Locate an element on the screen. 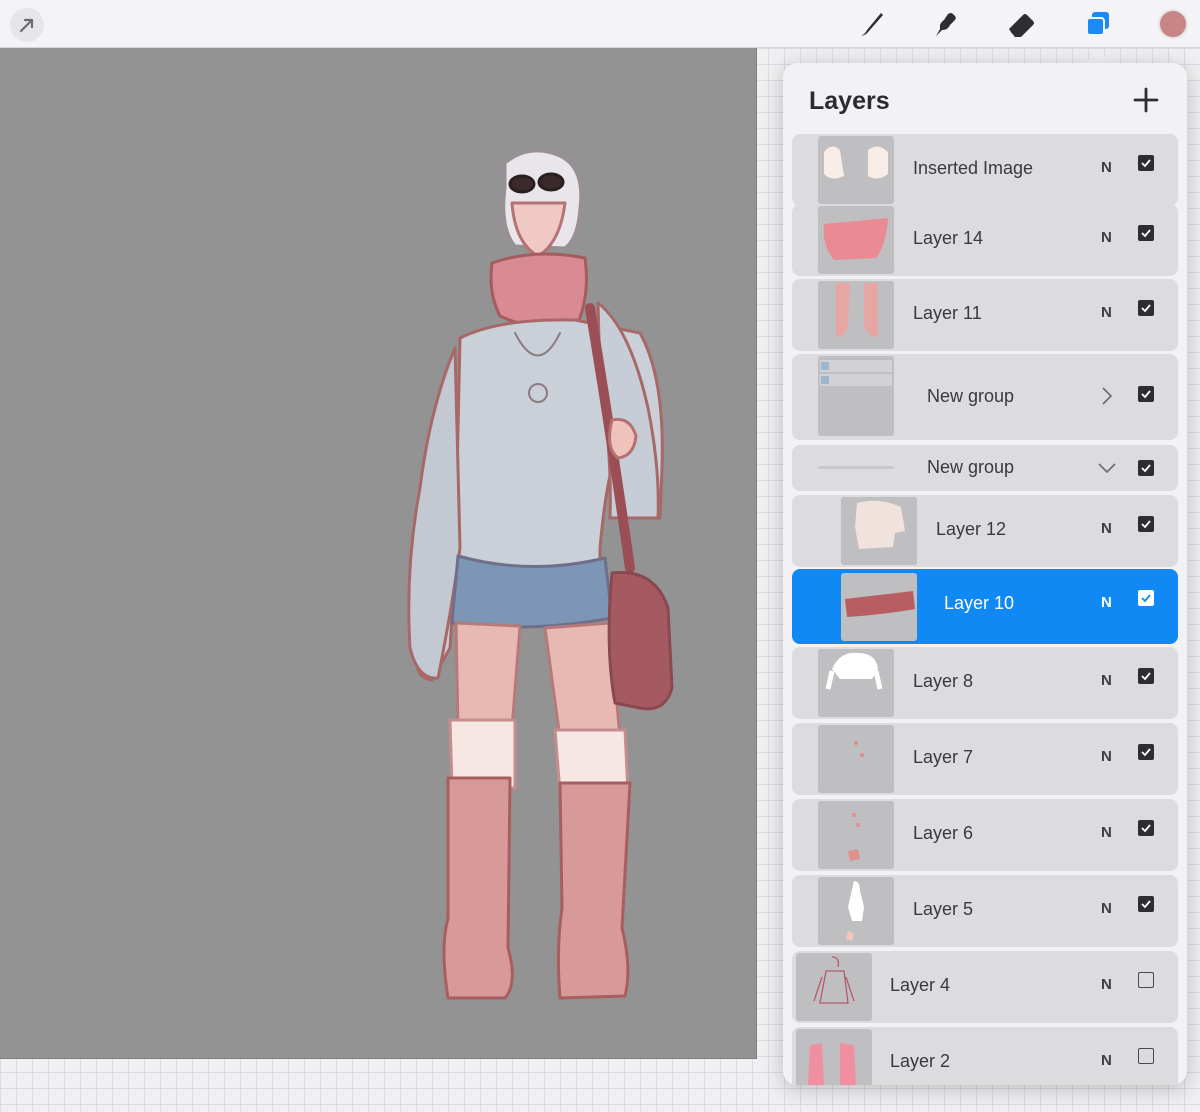 Image resolution: width=1200 pixels, height=1112 pixels. chevron-down-icon is located at coordinates (1107, 468).